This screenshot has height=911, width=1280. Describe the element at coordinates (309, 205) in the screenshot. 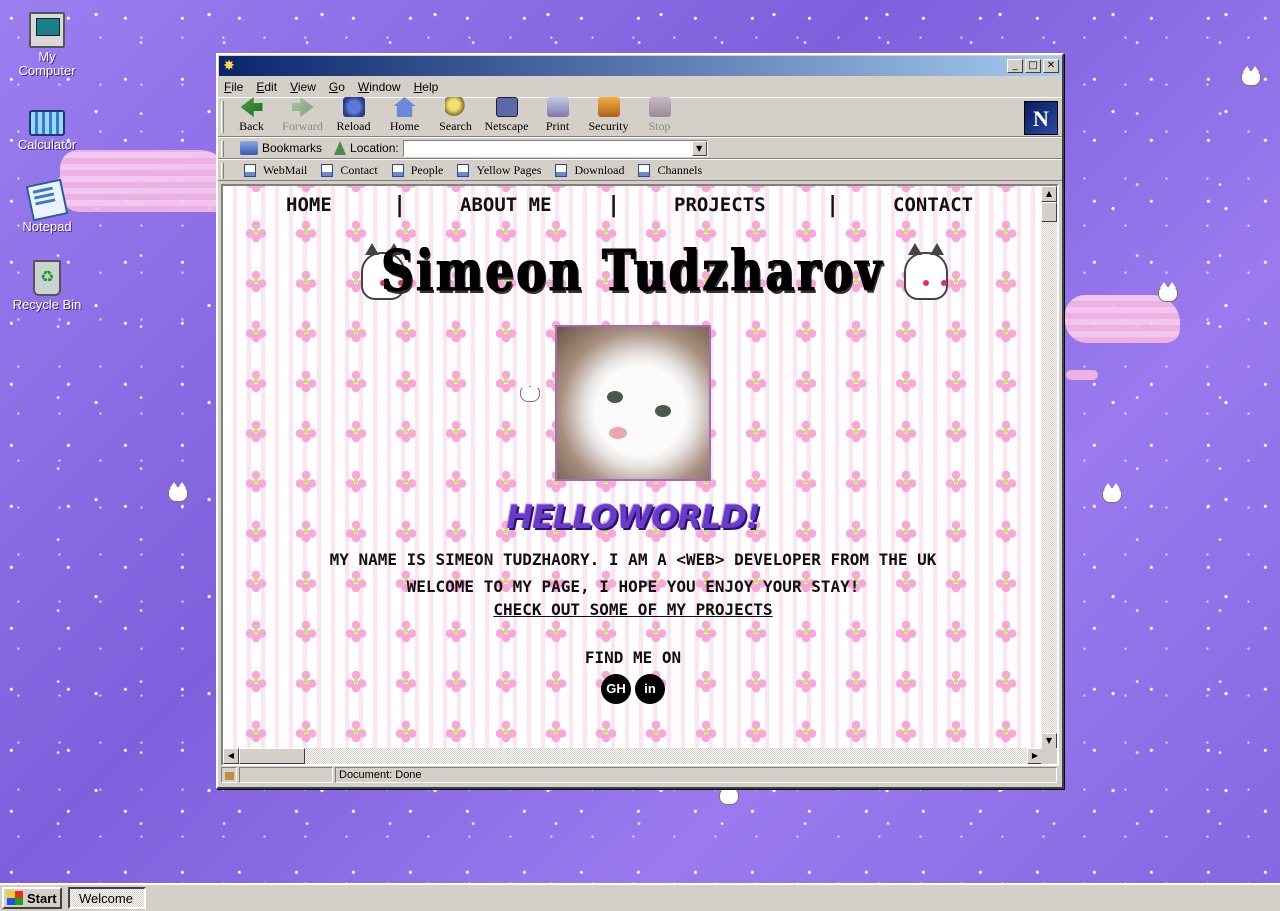

I see `nav-home: Home` at that location.